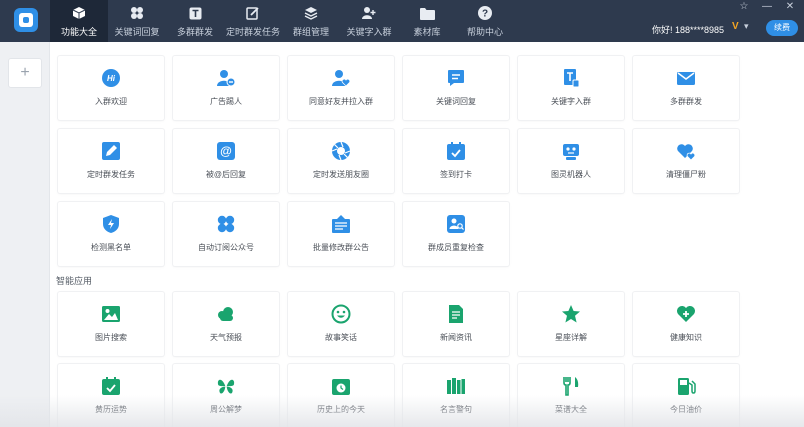 This screenshot has width=804, height=427. I want to click on app-label: 图片搜索, so click(111, 337).